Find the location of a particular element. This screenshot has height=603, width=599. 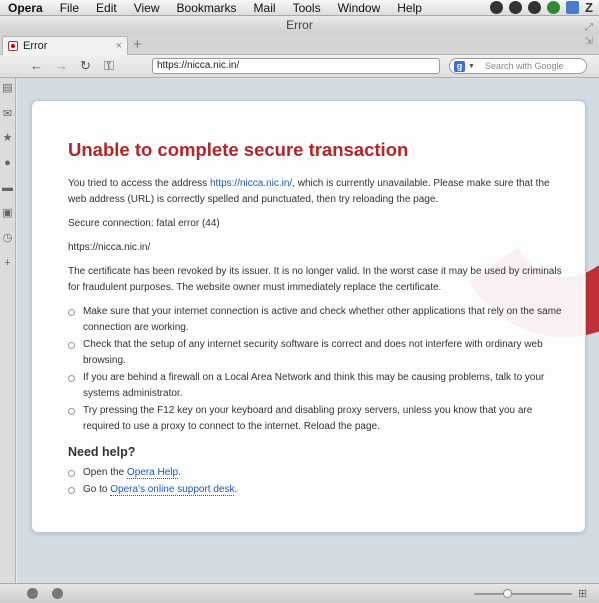

window-title: Error is located at coordinates (299, 25).